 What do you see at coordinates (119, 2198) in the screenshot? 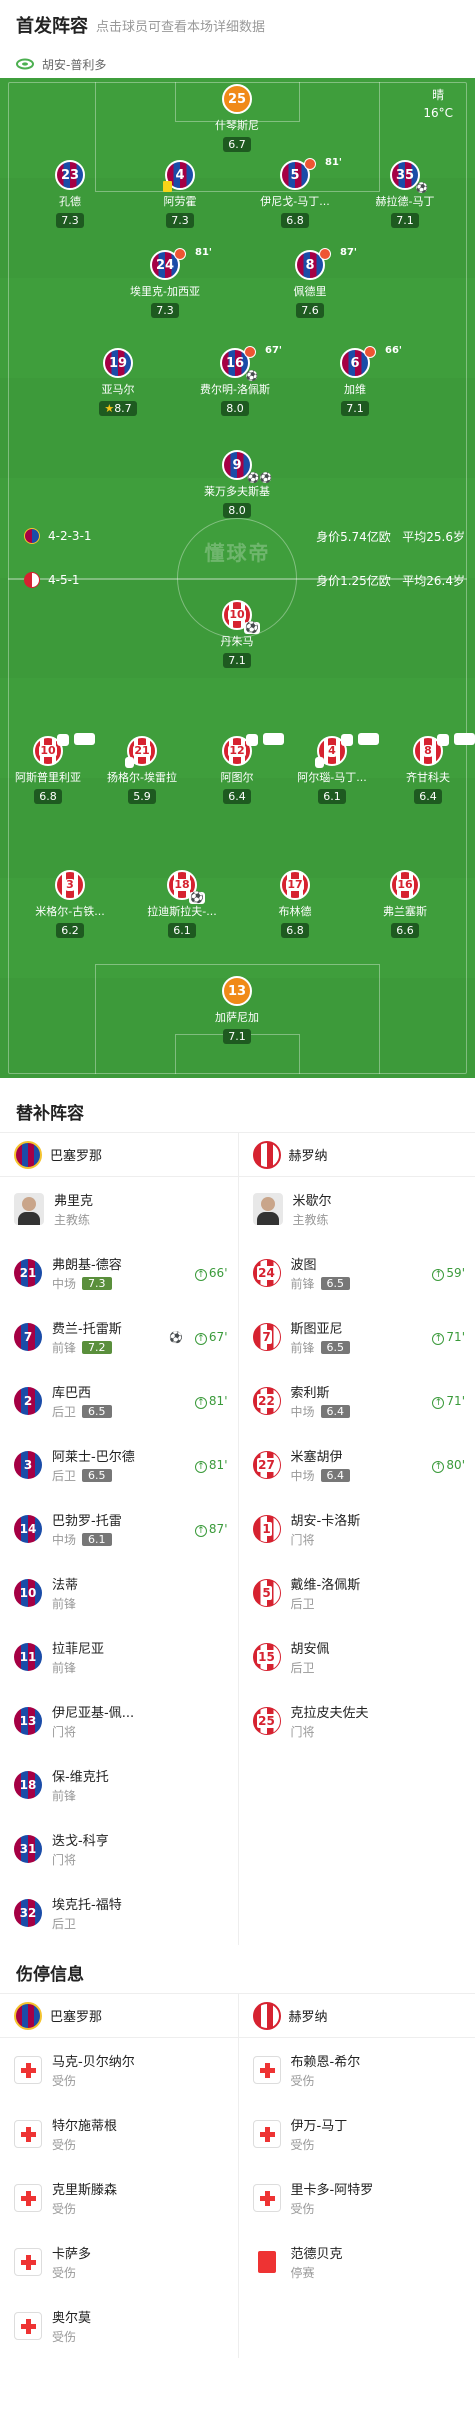
I see `injury-row: 克里斯滕森 受伤` at bounding box center [119, 2198].